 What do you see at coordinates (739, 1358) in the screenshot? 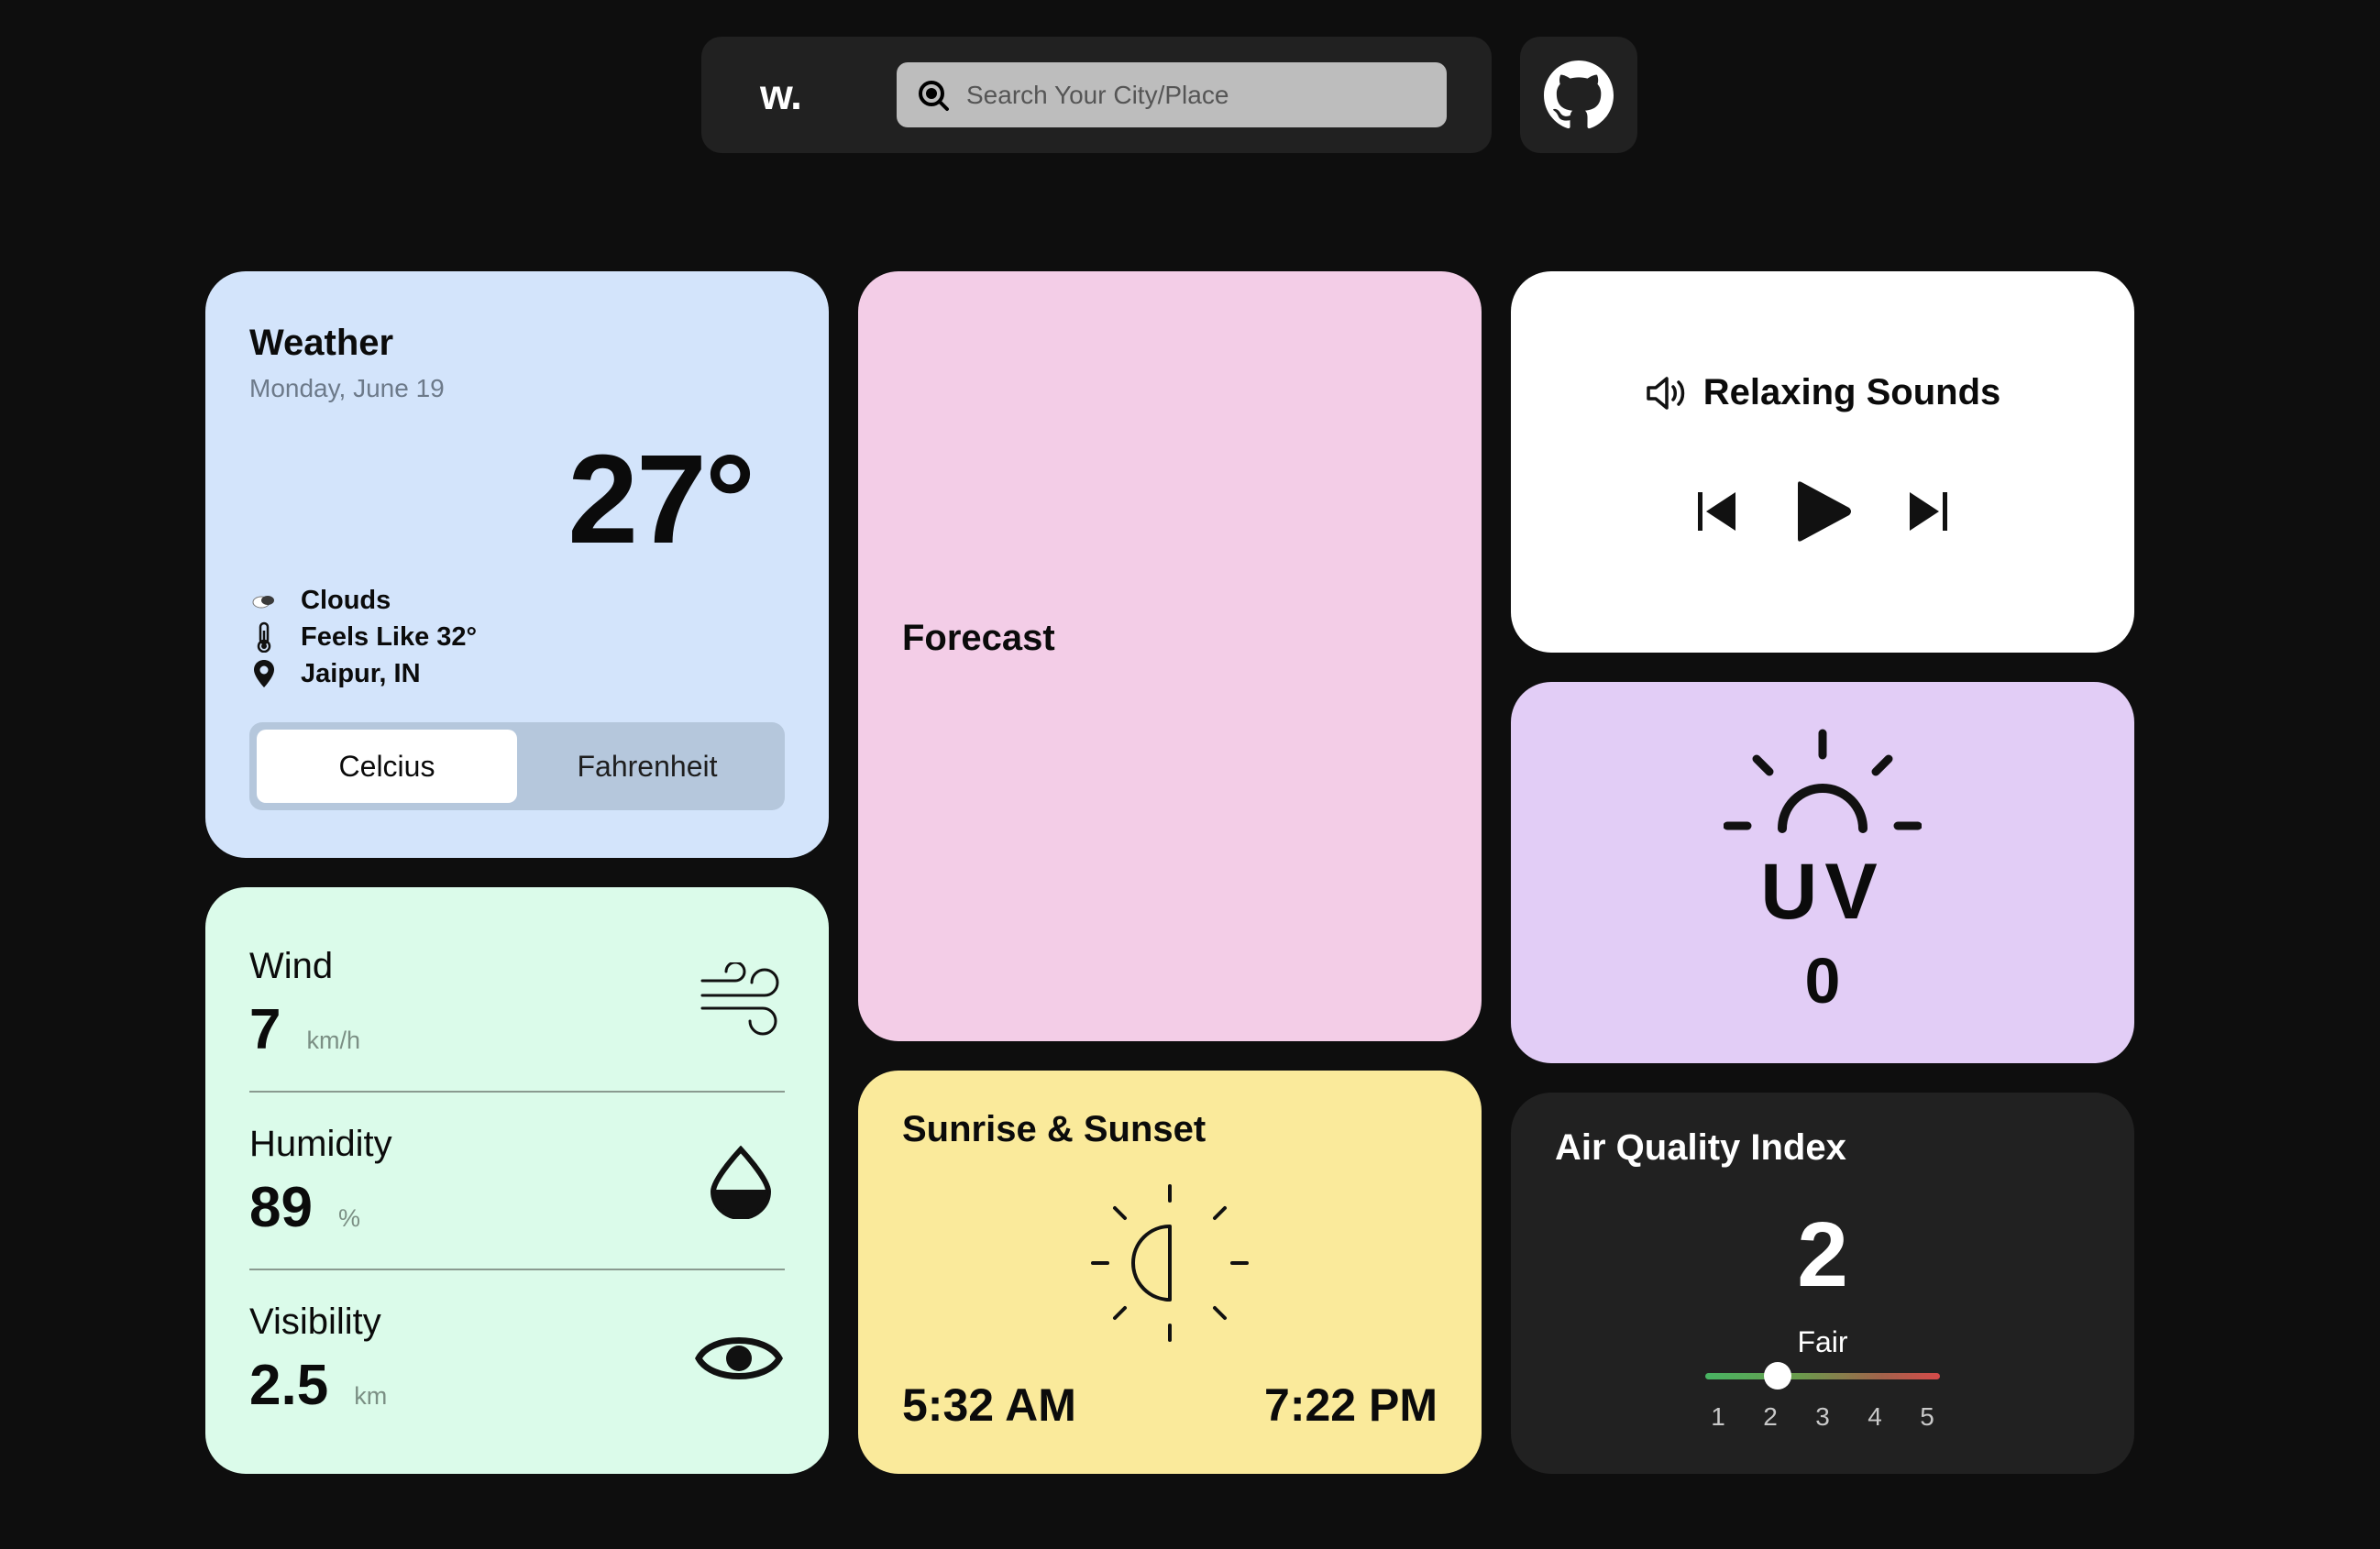
I see `eye-icon` at bounding box center [739, 1358].